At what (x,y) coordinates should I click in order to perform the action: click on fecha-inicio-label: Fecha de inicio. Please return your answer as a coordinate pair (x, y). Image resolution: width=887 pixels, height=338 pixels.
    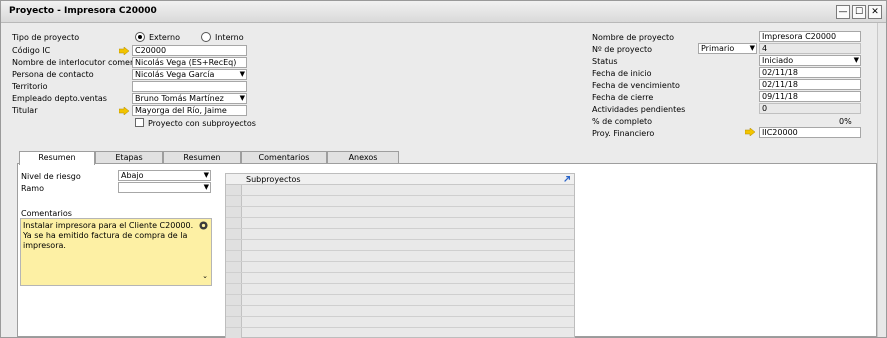
    Looking at the image, I should click on (622, 73).